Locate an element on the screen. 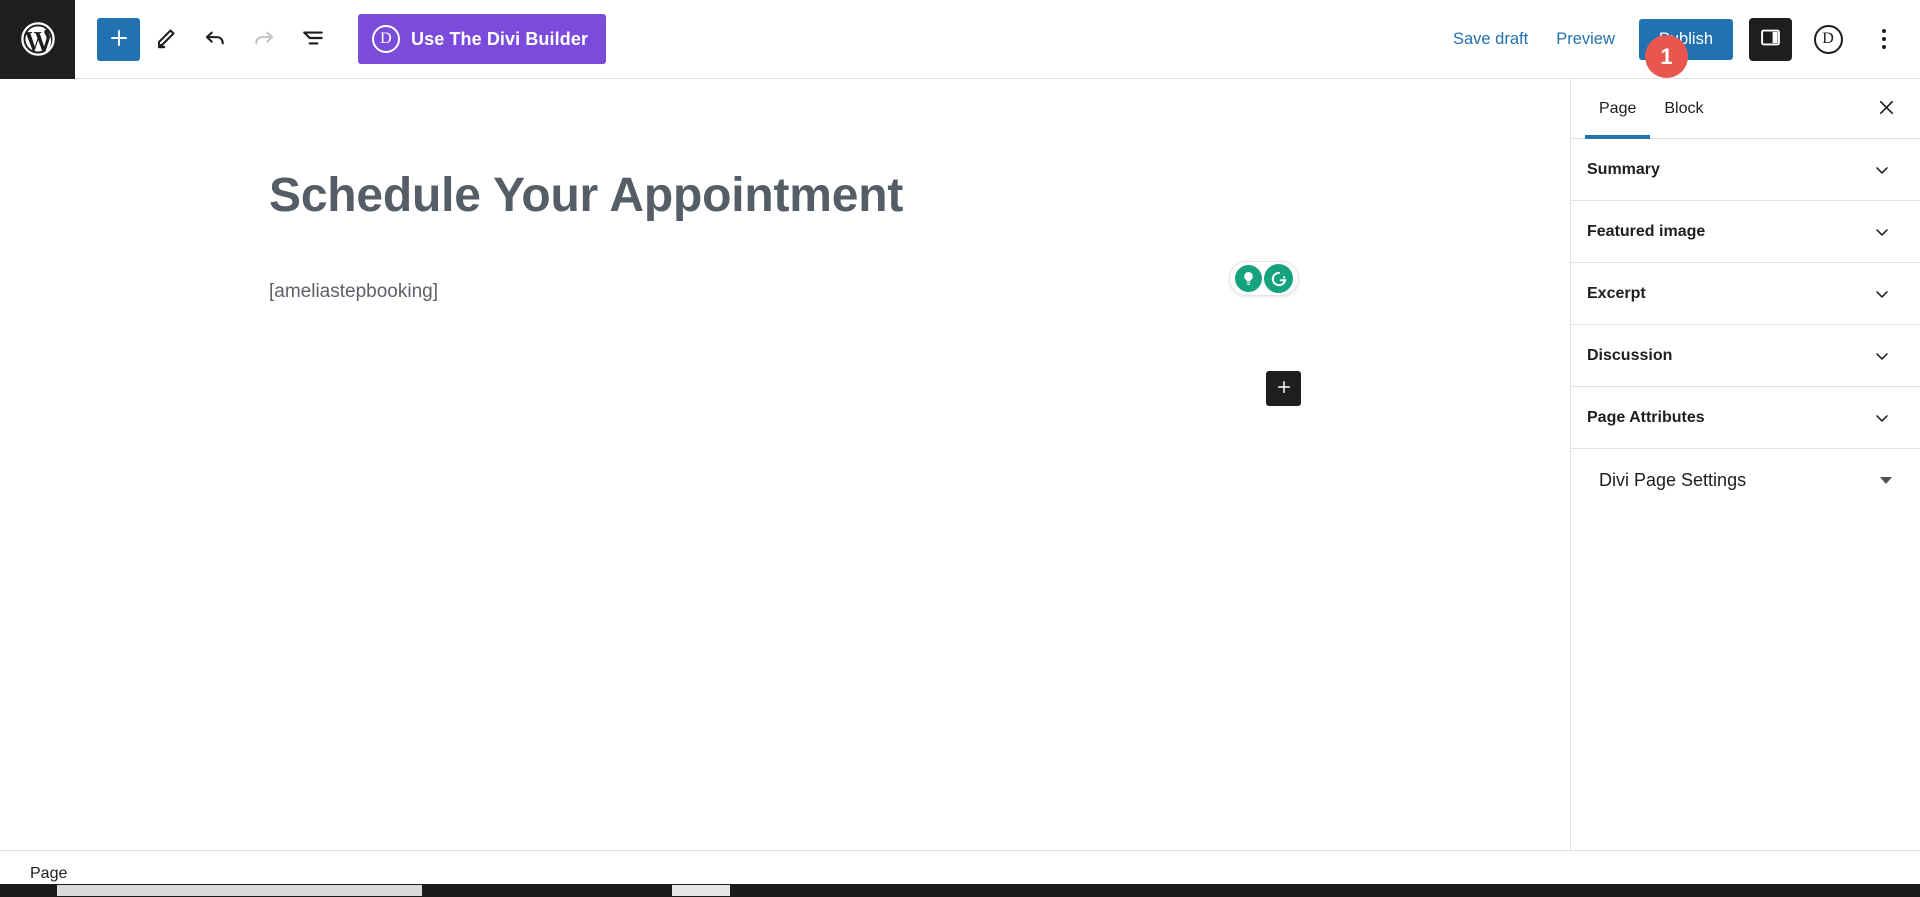 This screenshot has width=1920, height=897. sidebar-tab-bar: Page Block is located at coordinates (1745, 109).